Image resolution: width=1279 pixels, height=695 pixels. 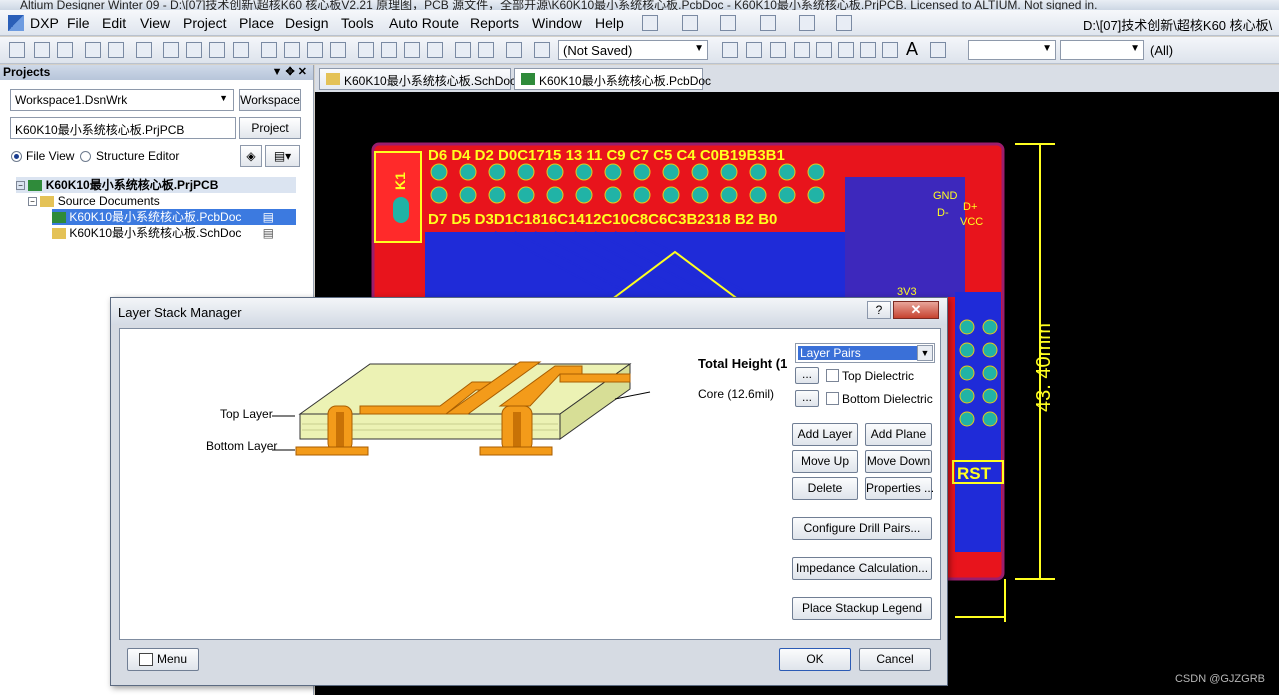 I want to click on redo-icon, so click(x=486, y=50).